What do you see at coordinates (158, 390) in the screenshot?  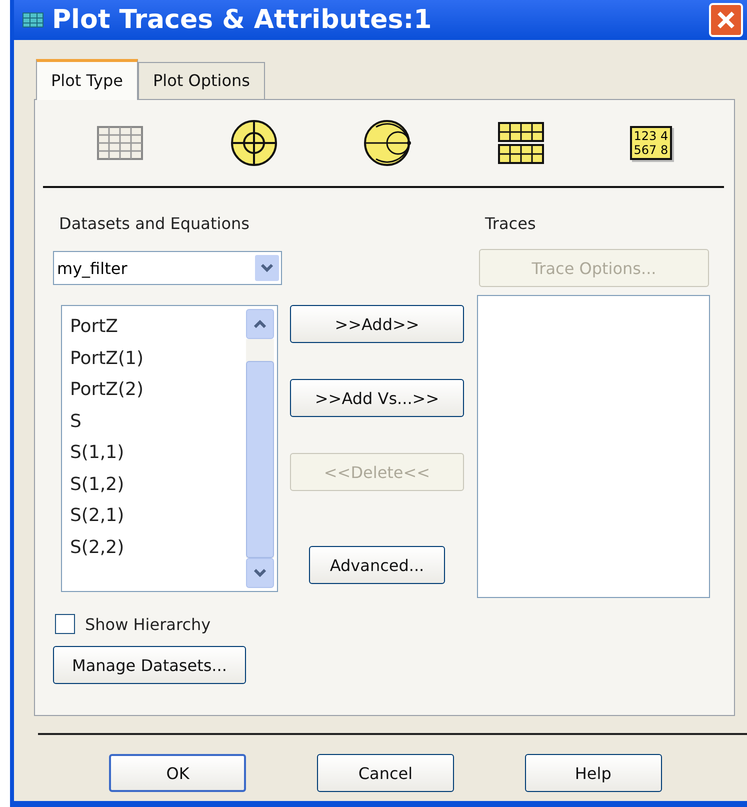 I see `list-item: PortZ(2)` at bounding box center [158, 390].